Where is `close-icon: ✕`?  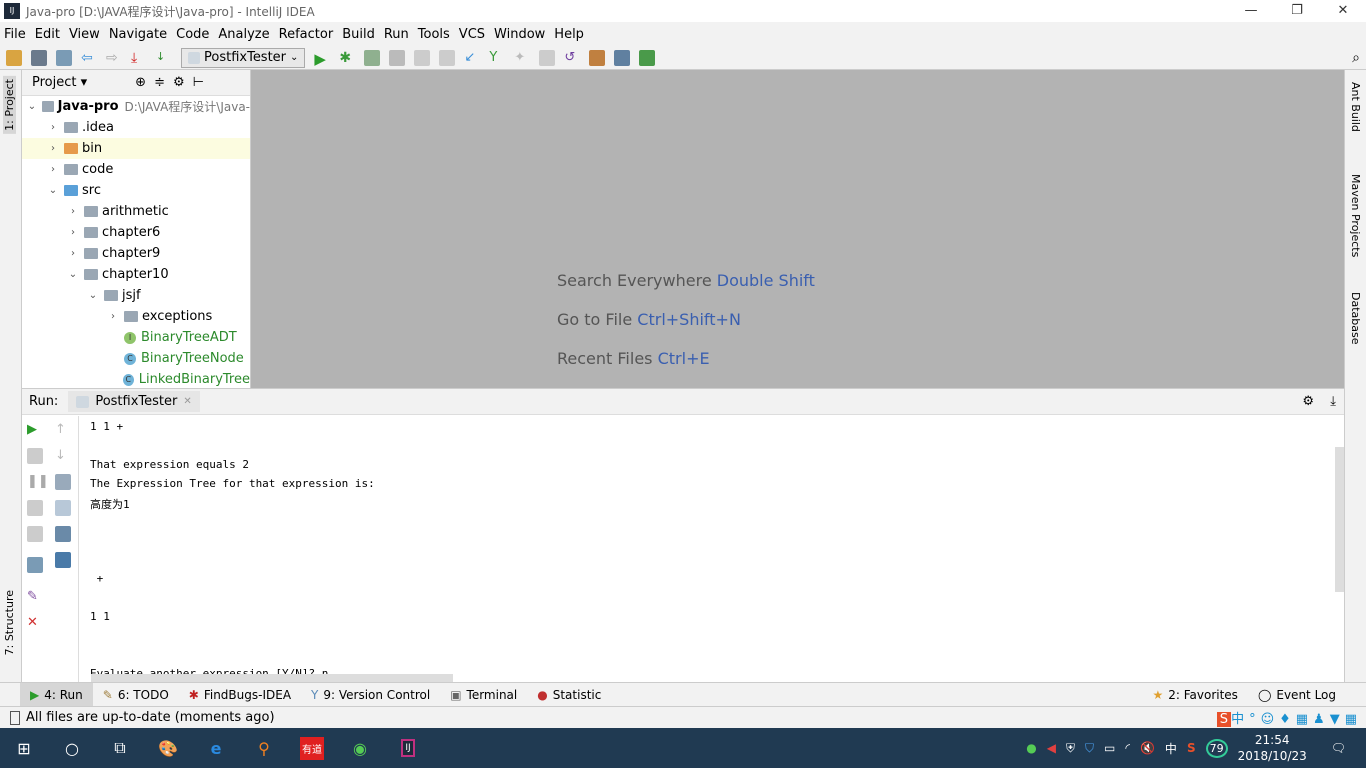
close-icon: ✕ is located at coordinates (35, 623).